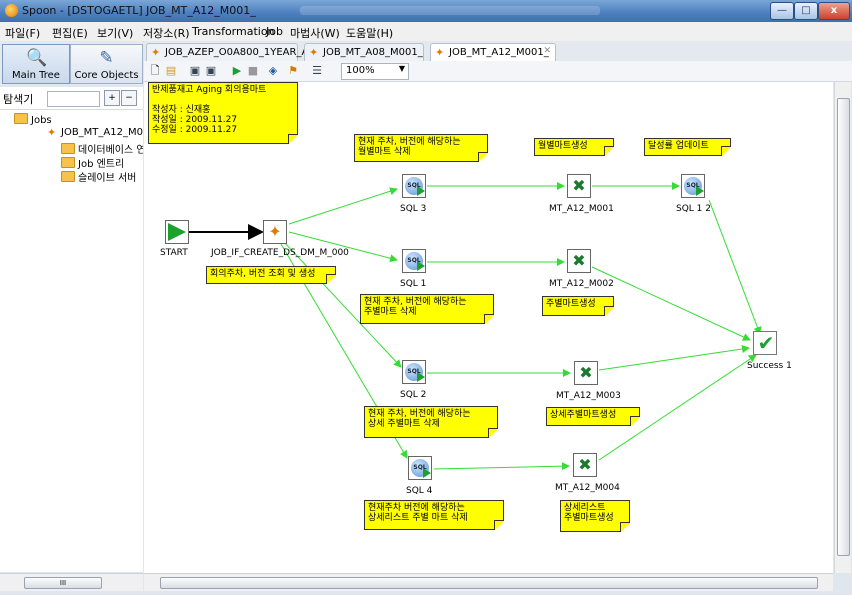  What do you see at coordinates (70, 33) in the screenshot?
I see `menu-edit: 편집(E)` at bounding box center [70, 33].